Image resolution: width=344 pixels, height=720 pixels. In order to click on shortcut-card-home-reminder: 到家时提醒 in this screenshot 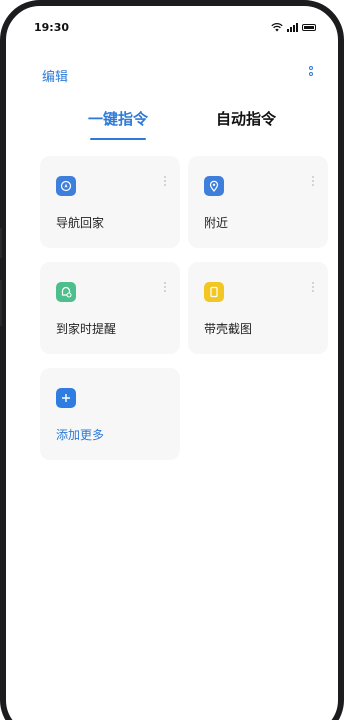, I will do `click(110, 308)`.